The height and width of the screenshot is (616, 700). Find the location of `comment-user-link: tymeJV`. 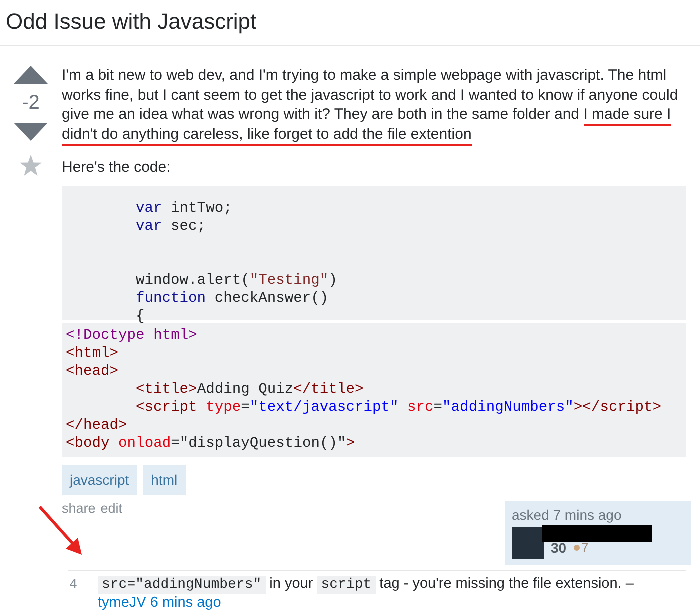

comment-user-link: tymeJV is located at coordinates (122, 602).